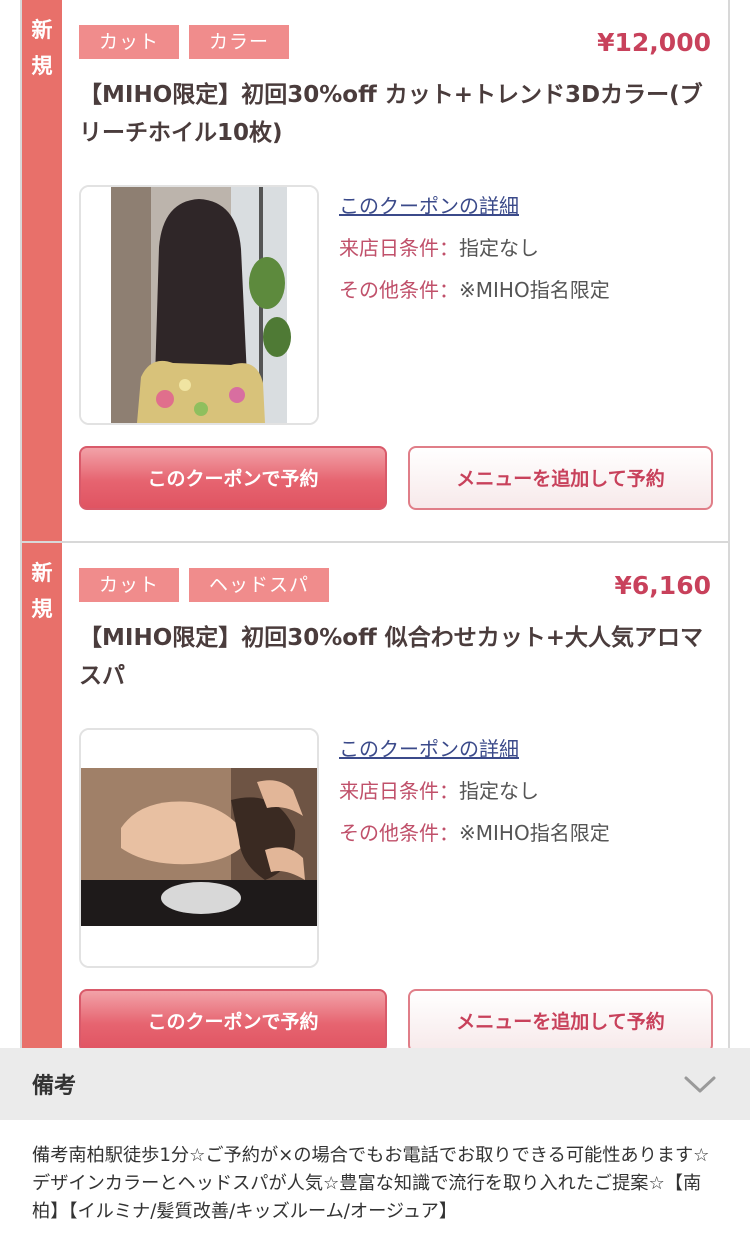 The width and height of the screenshot is (750, 1252). Describe the element at coordinates (391, 657) in the screenshot. I see `coupon-title: 【MIHO限定】初回30%off 似合わせカット+大人気アロマスパ` at that location.